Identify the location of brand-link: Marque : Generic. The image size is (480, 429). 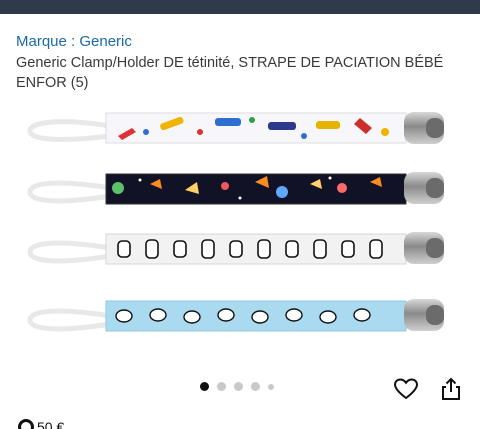
(74, 41).